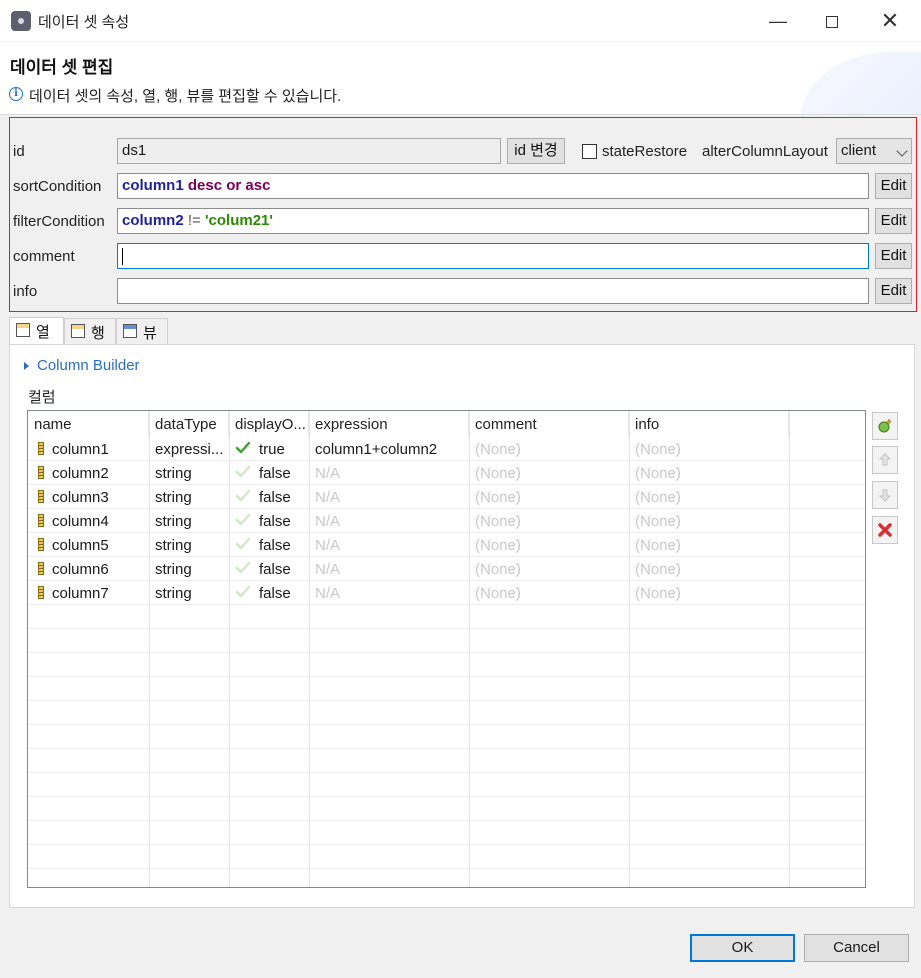 Image resolution: width=921 pixels, height=978 pixels. I want to click on table-row: column3 string false N/A (None) (None), so click(446, 497).